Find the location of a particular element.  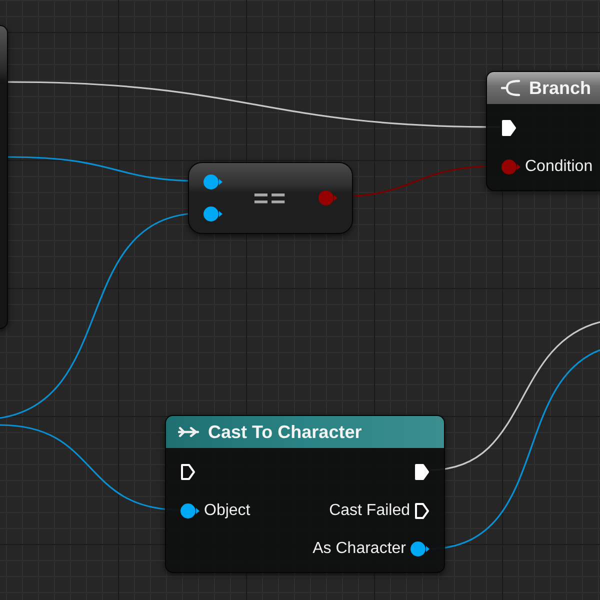

node-title: Cast To Character is located at coordinates (285, 432).